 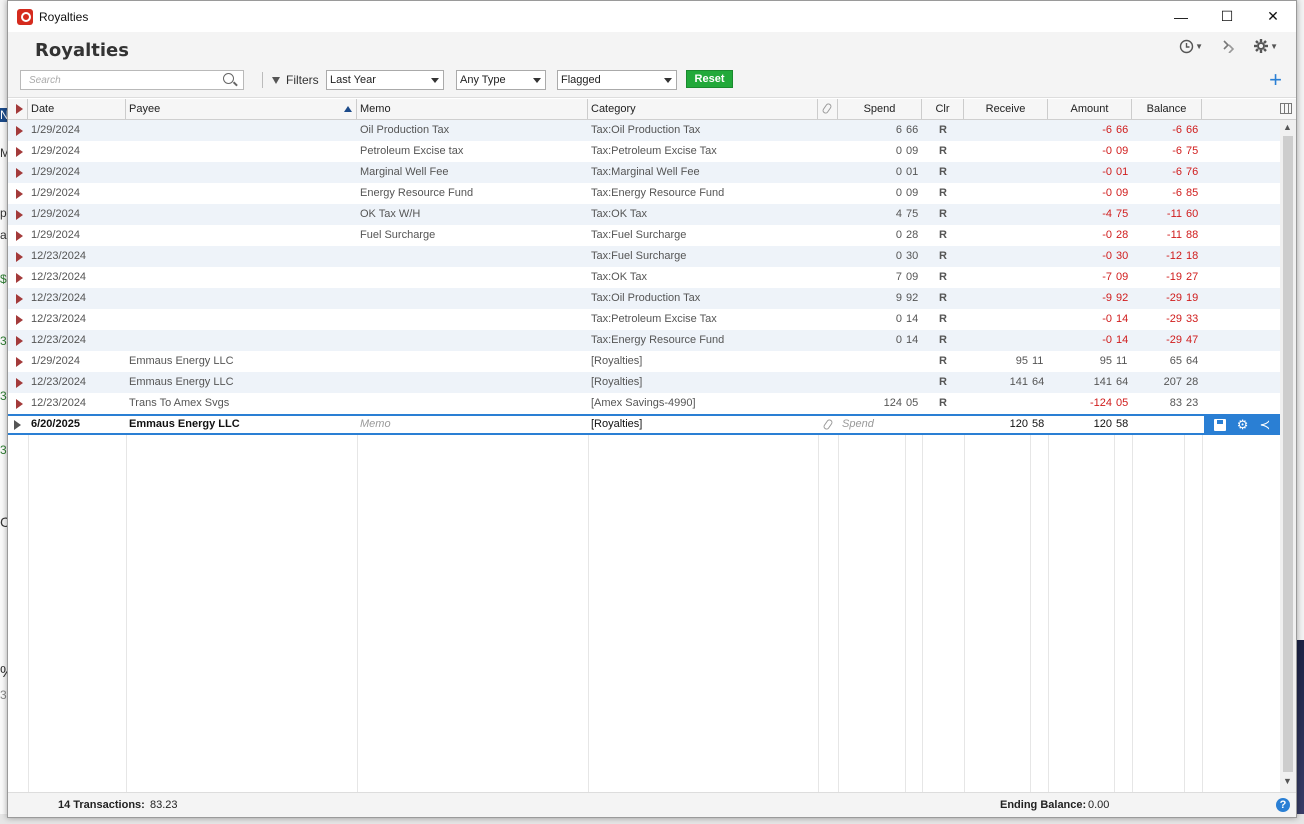 What do you see at coordinates (18, 109) in the screenshot?
I see `expand-column-header` at bounding box center [18, 109].